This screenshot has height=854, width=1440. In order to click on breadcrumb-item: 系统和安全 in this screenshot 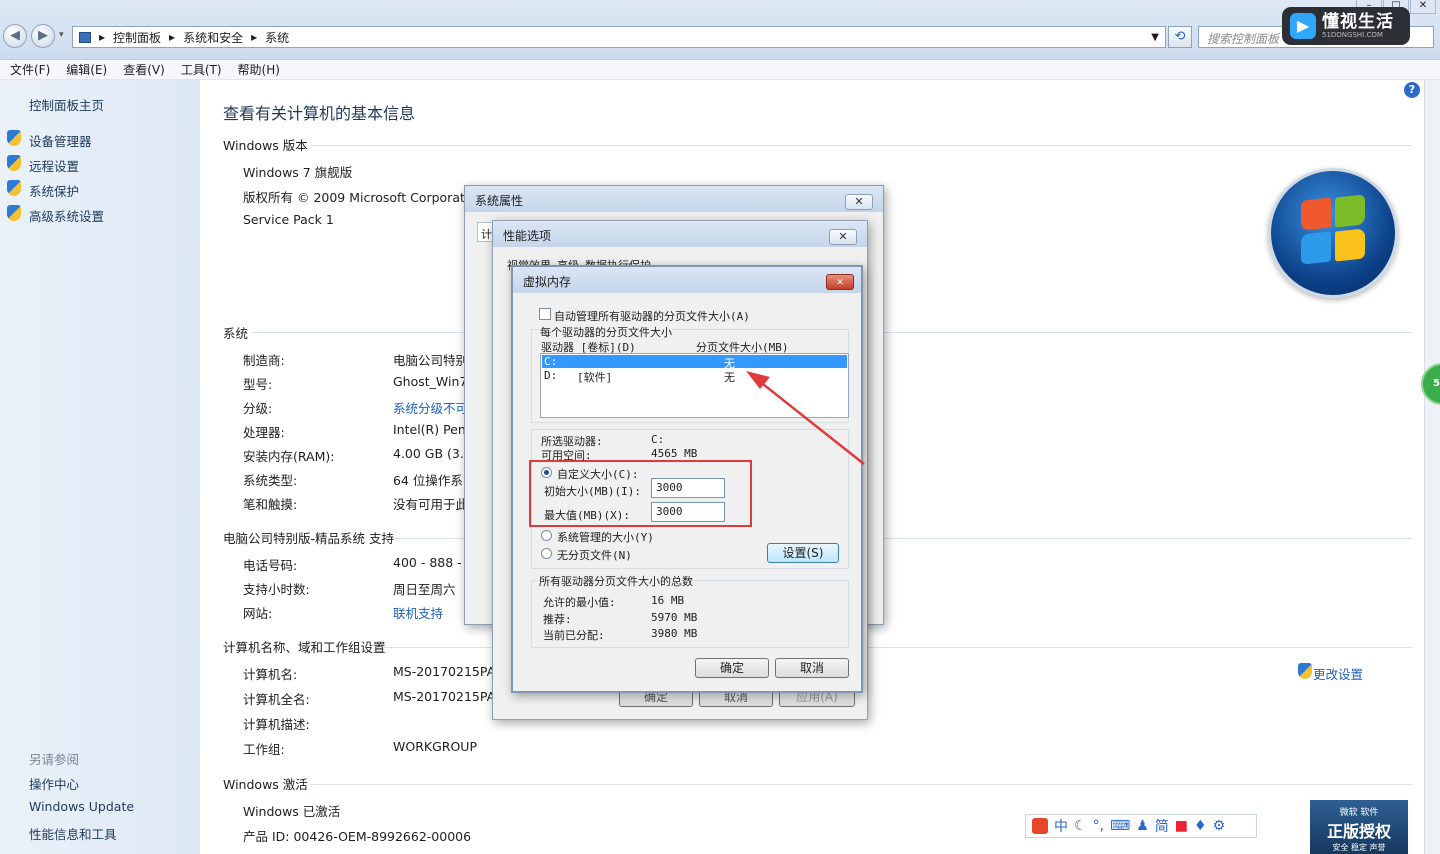, I will do `click(213, 37)`.